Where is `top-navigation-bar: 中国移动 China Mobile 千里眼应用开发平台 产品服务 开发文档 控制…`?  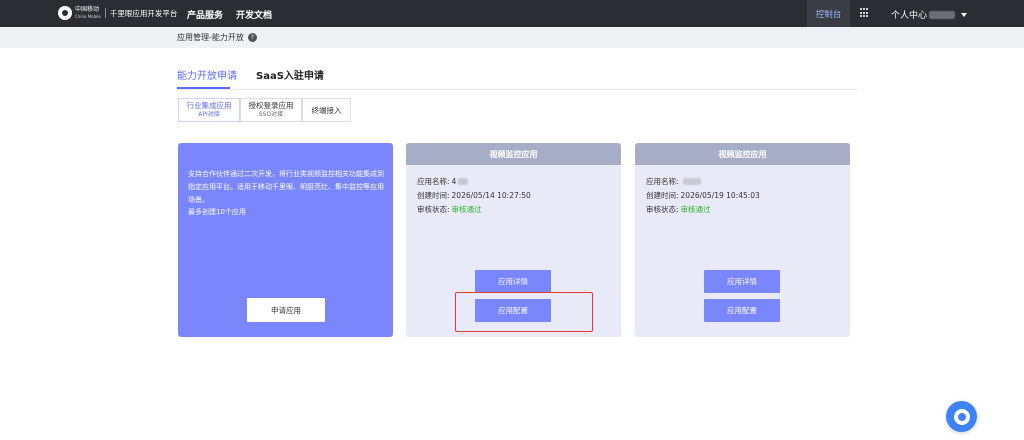 top-navigation-bar: 中国移动 China Mobile 千里眼应用开发平台 产品服务 开发文档 控制… is located at coordinates (512, 13).